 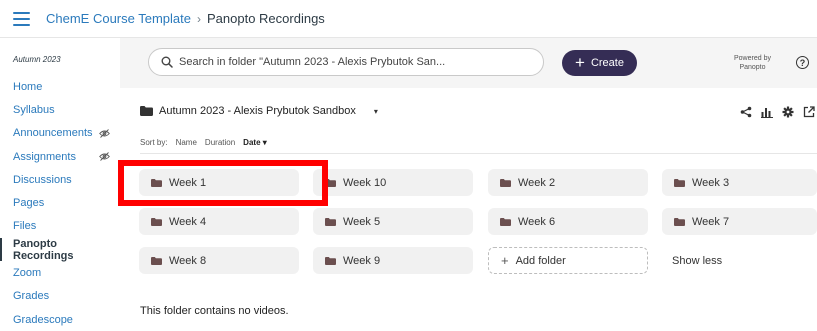 I want to click on sidebar-item: Panopto Recordings, so click(x=60, y=249).